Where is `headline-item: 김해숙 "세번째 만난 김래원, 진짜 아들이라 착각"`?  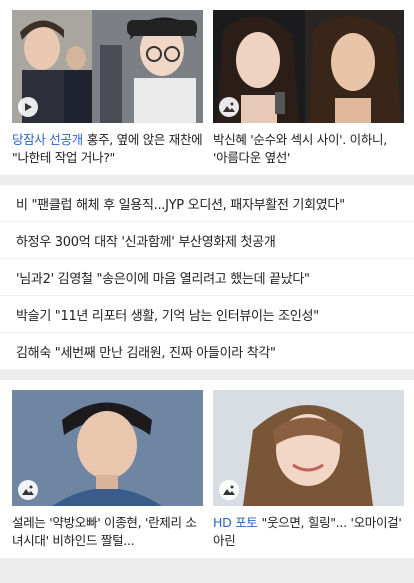
headline-item: 김해숙 "세번째 만난 김래원, 진짜 아들이라 착각" is located at coordinates (207, 351).